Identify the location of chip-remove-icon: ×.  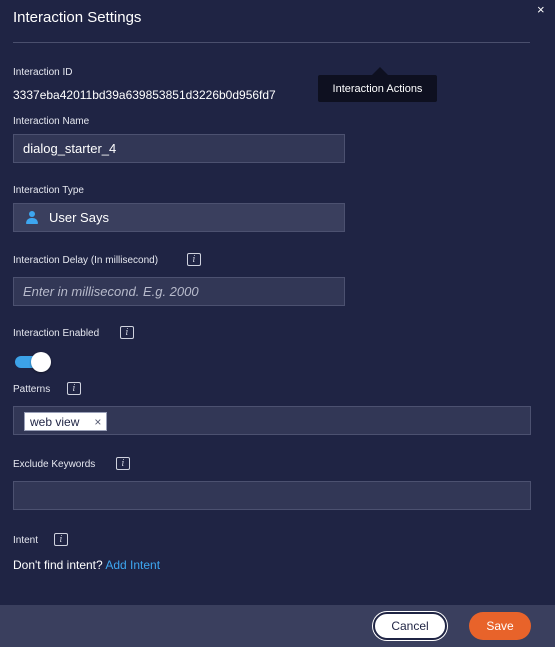
(97, 422).